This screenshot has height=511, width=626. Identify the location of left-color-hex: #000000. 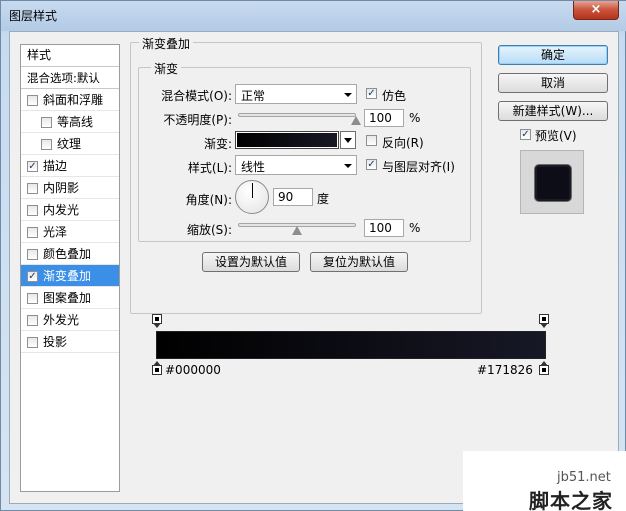
(193, 370).